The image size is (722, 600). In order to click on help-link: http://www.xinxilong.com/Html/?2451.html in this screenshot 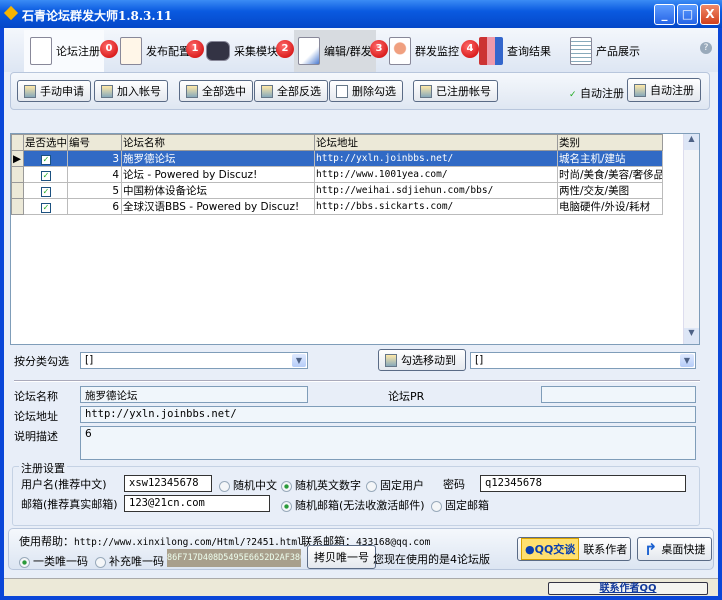, I will do `click(188, 542)`.